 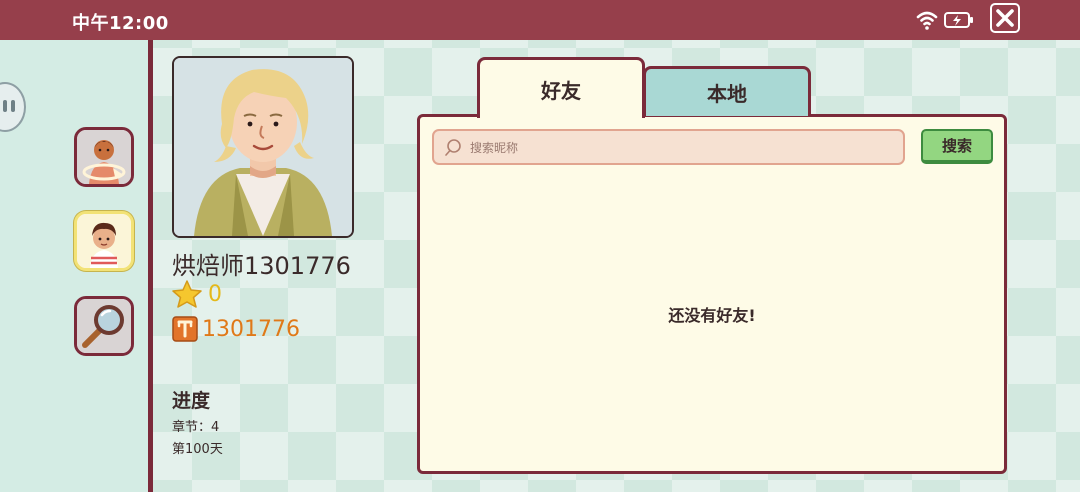 What do you see at coordinates (185, 329) in the screenshot?
I see `id-badge-icon` at bounding box center [185, 329].